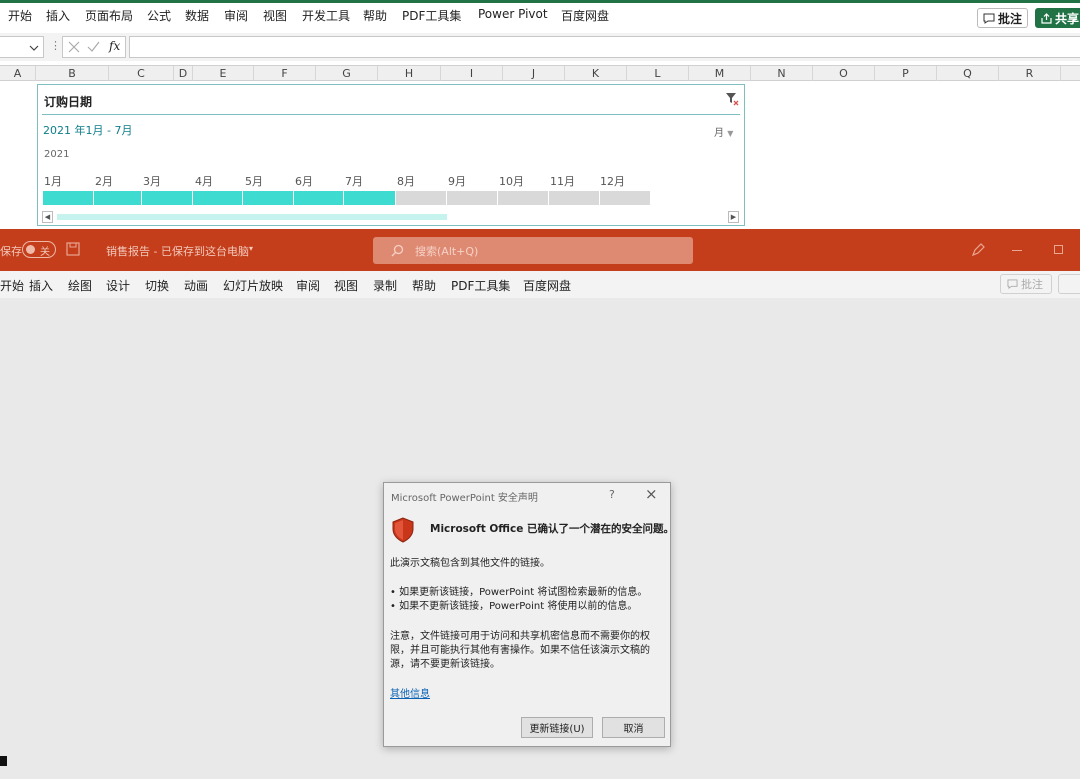 The image size is (1080, 779). I want to click on column-header: J, so click(534, 73).